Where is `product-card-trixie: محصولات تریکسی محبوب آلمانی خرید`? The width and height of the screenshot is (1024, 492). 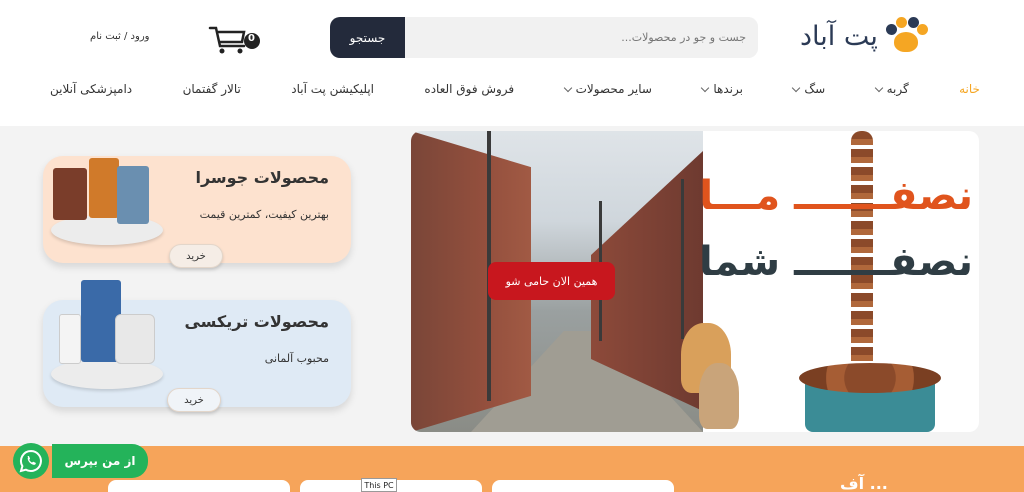 product-card-trixie: محصولات تریکسی محبوب آلمانی خرید is located at coordinates (197, 346).